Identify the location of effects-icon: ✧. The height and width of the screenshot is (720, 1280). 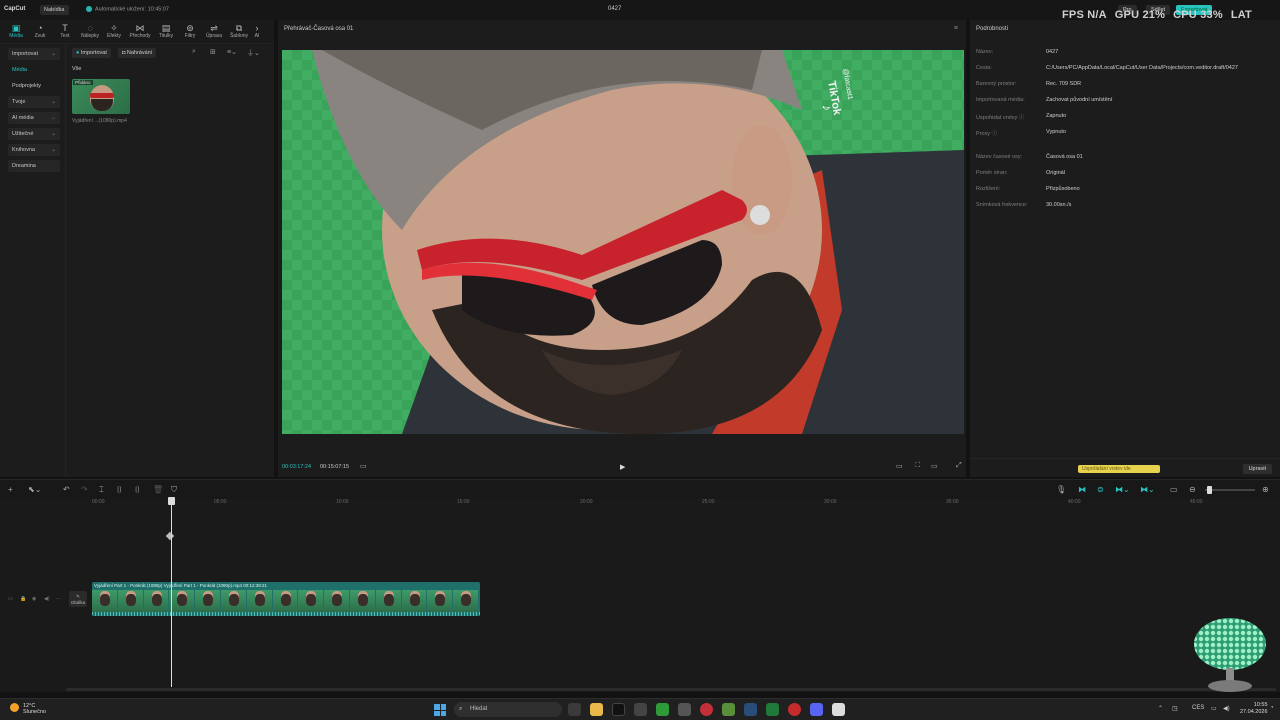
(114, 28).